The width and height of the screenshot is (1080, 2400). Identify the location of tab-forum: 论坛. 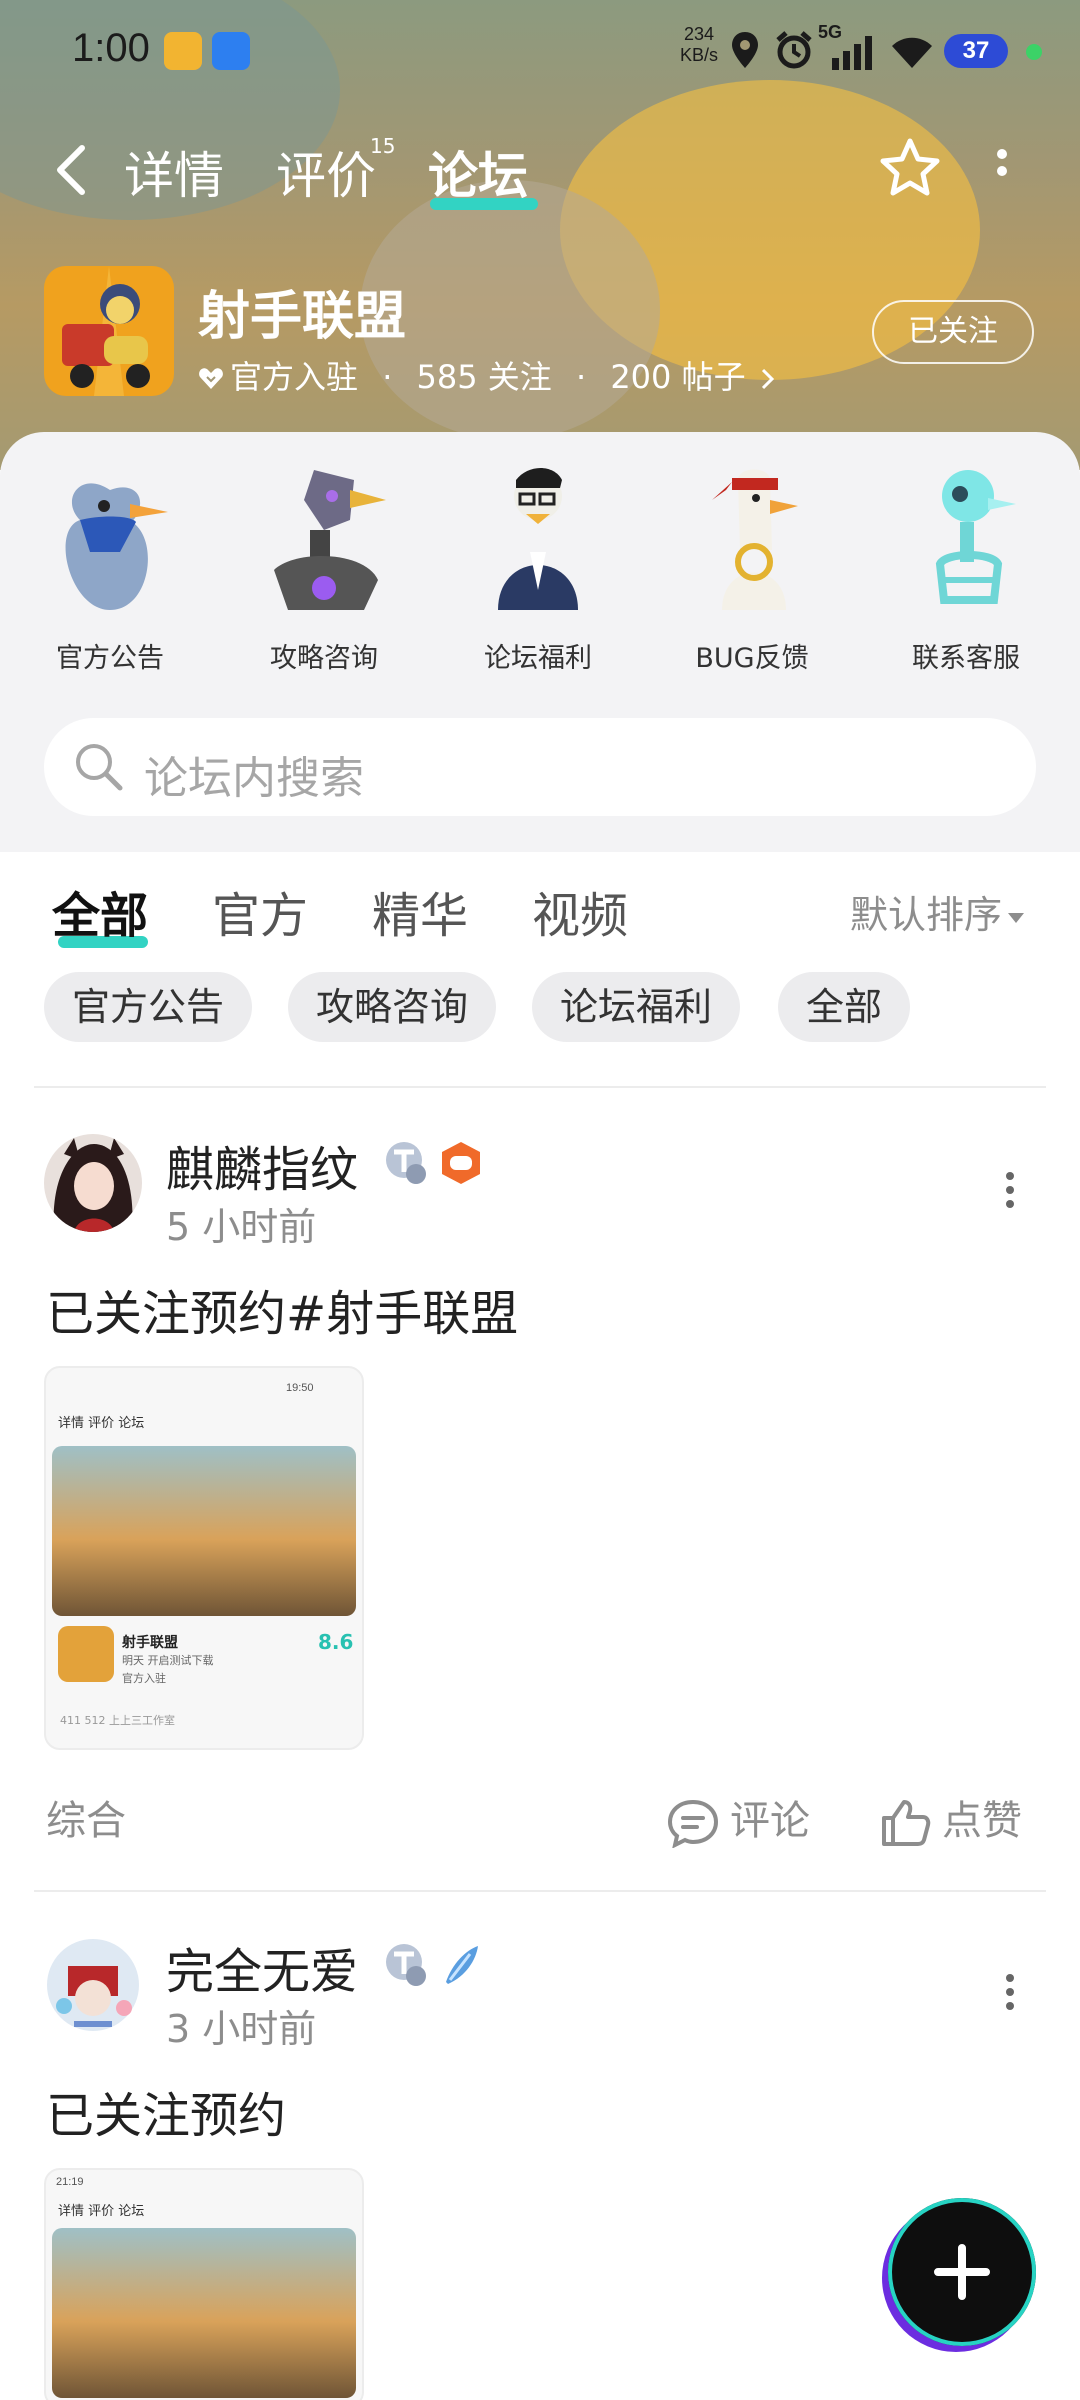
(478, 172).